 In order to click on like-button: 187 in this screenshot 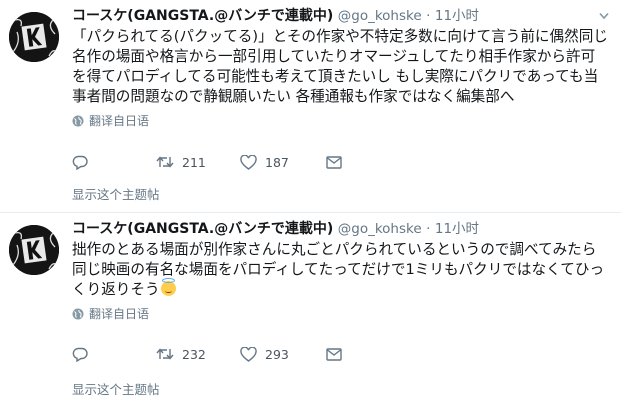, I will do `click(283, 162)`.